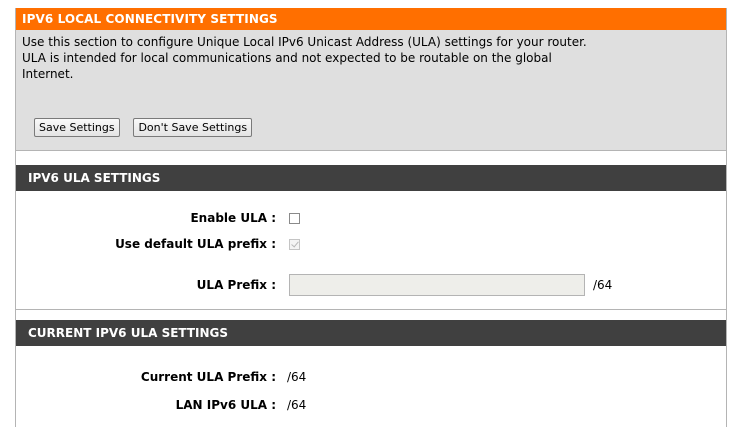 The image size is (731, 427). I want to click on lan-ula-value: /64, so click(297, 405).